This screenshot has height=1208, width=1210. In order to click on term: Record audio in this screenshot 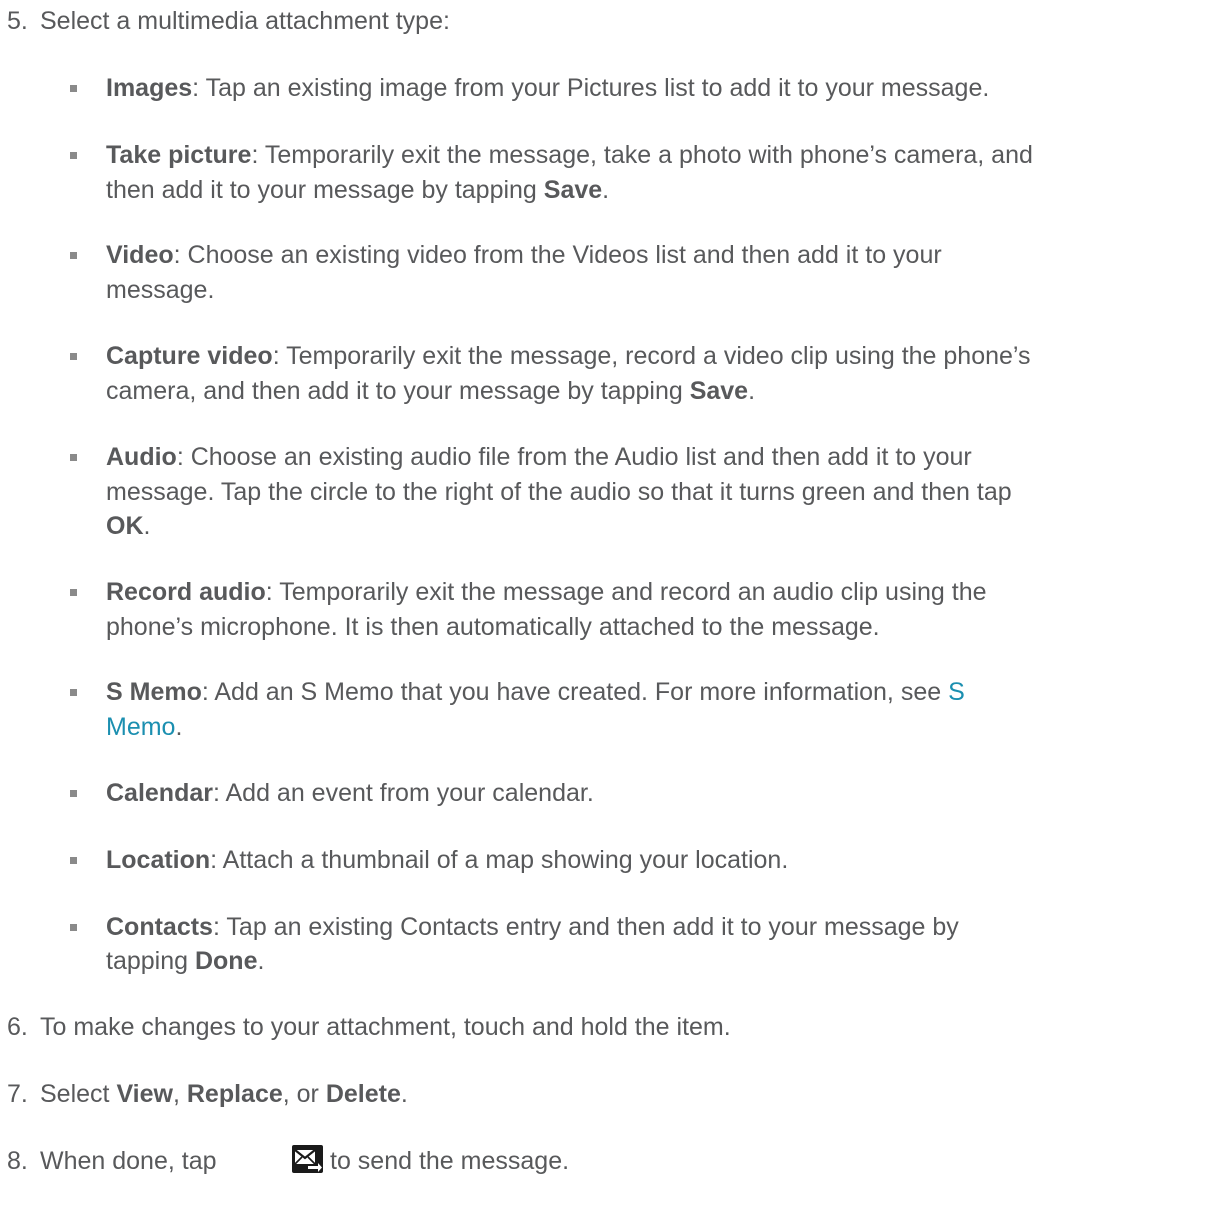, I will do `click(186, 592)`.